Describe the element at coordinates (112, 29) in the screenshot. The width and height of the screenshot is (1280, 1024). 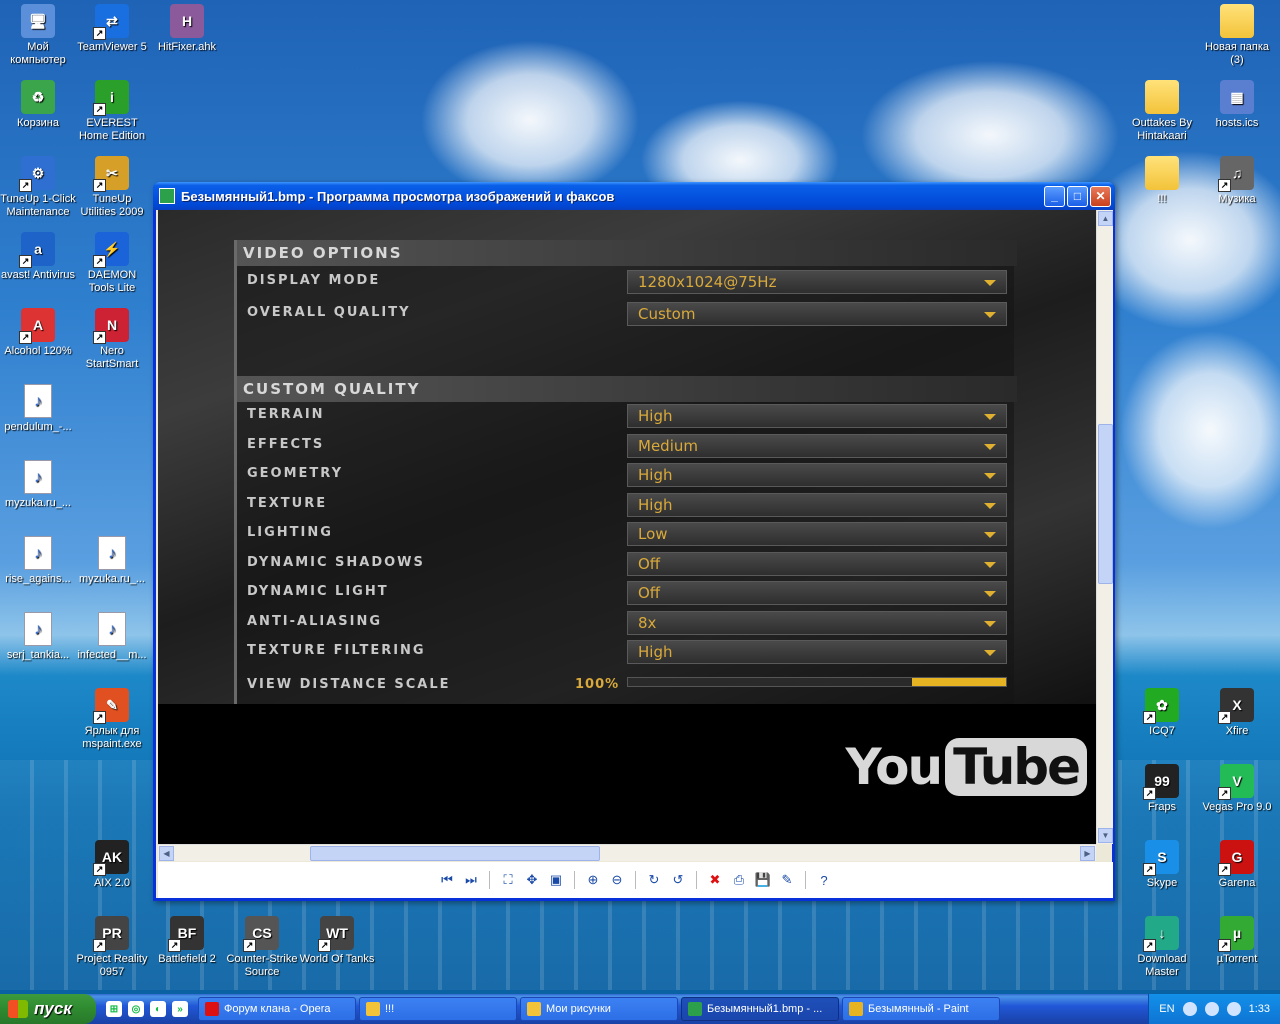
I see `desktop-icon: ⇄TeamViewer 5` at that location.